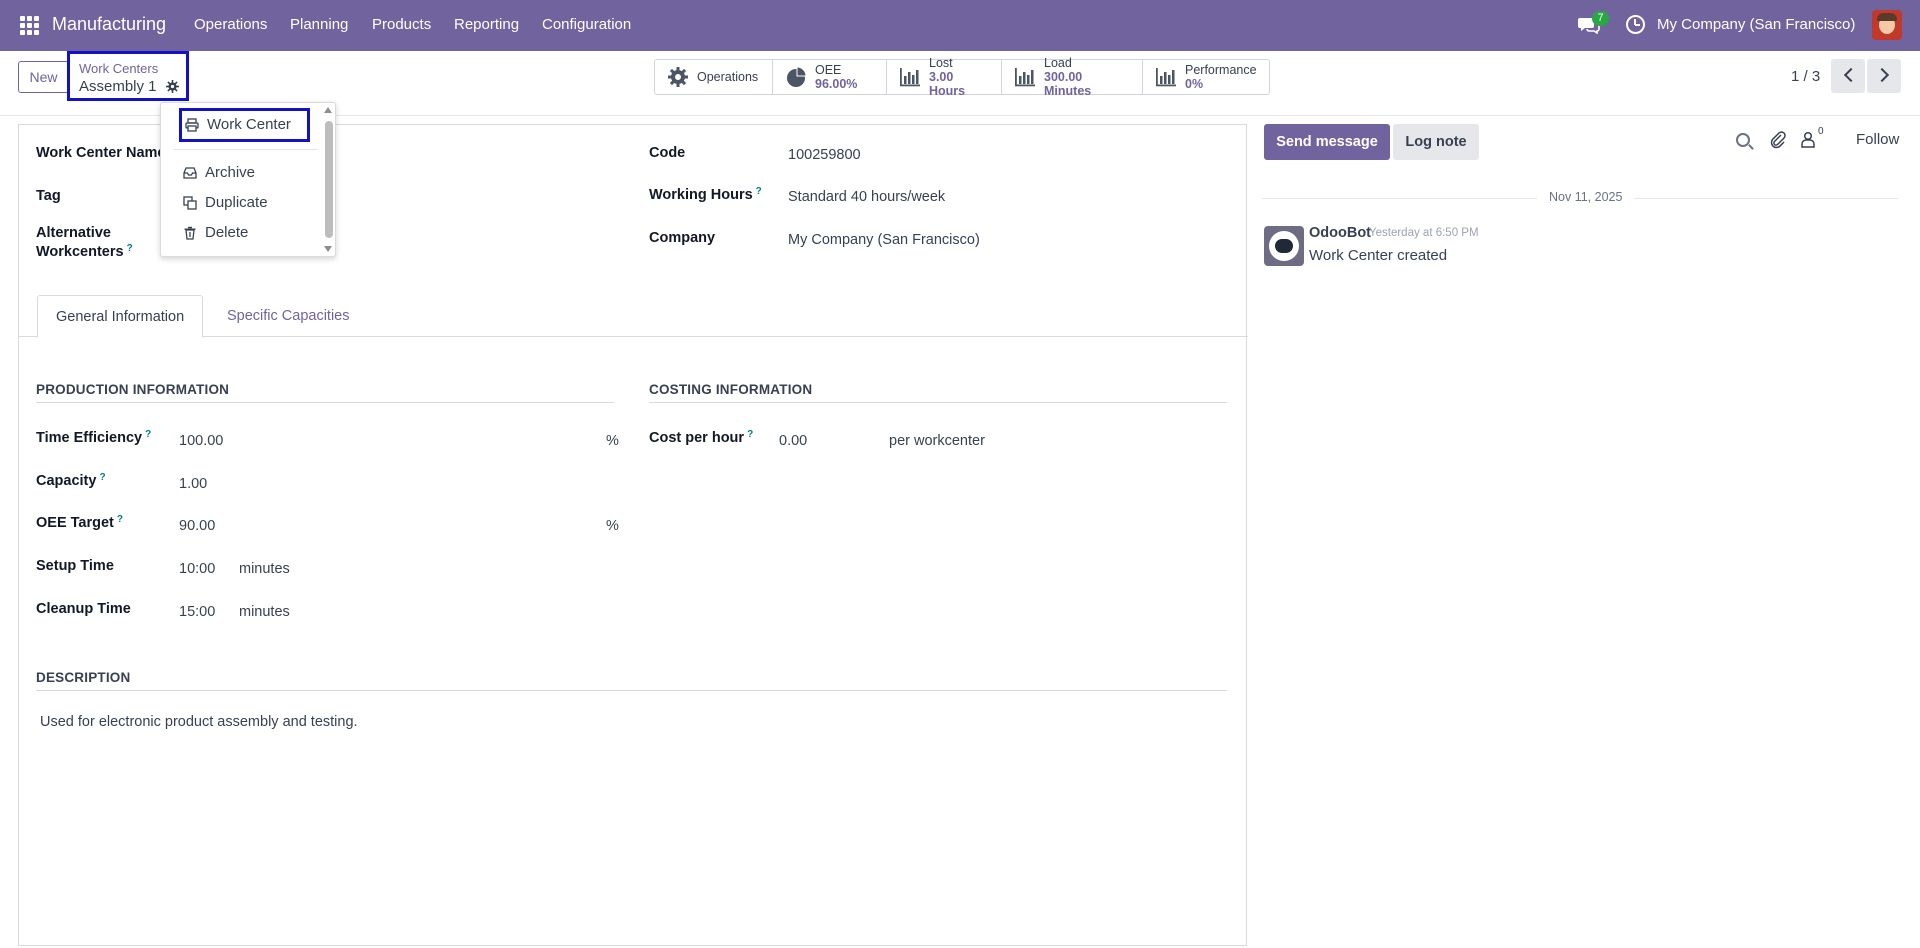  What do you see at coordinates (83, 609) in the screenshot?
I see `cleanup-time-label: Cleanup Time` at bounding box center [83, 609].